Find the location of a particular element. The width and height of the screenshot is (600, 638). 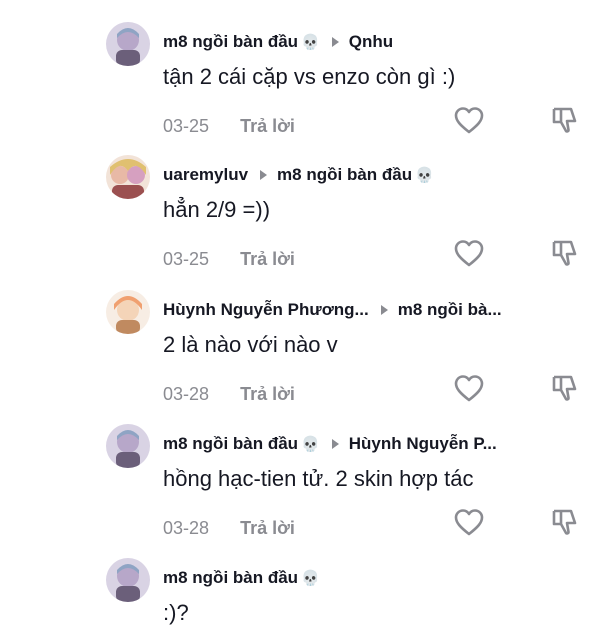

reply-to-name: m8 ngồi bàn đầu is located at coordinates (344, 175).